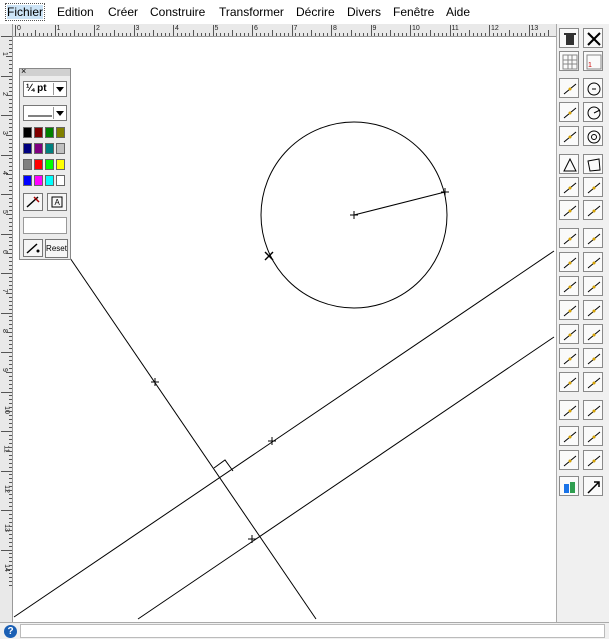 This screenshot has height=639, width=609. Describe the element at coordinates (45, 225) in the screenshot. I see `palette-text-field` at that location.